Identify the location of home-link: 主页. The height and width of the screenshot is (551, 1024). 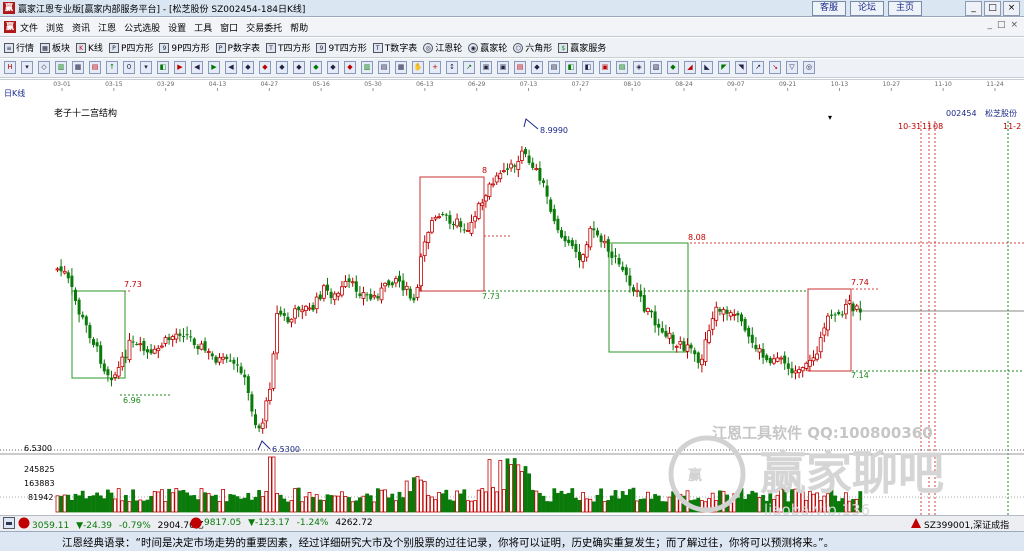
(905, 8).